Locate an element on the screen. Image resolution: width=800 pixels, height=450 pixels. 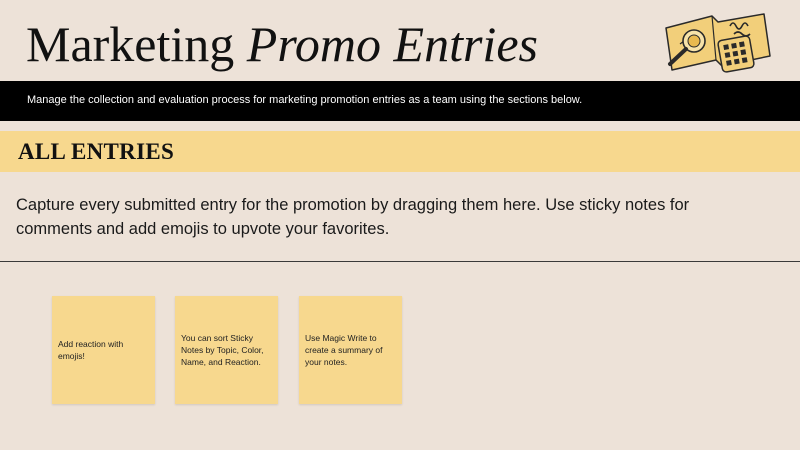
section-title: ALL ENTRIES is located at coordinates (96, 151).